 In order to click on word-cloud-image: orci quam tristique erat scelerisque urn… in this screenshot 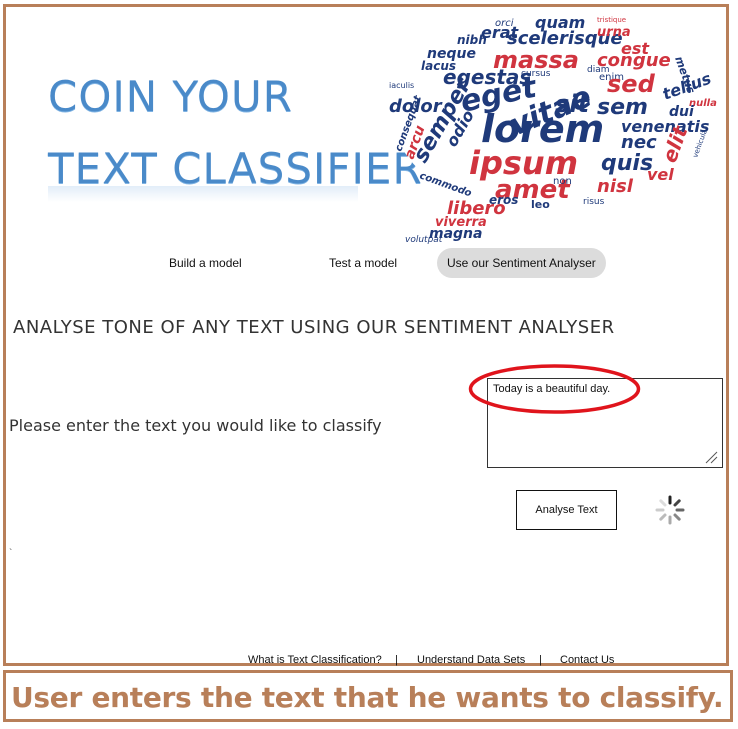, I will do `click(557, 128)`.